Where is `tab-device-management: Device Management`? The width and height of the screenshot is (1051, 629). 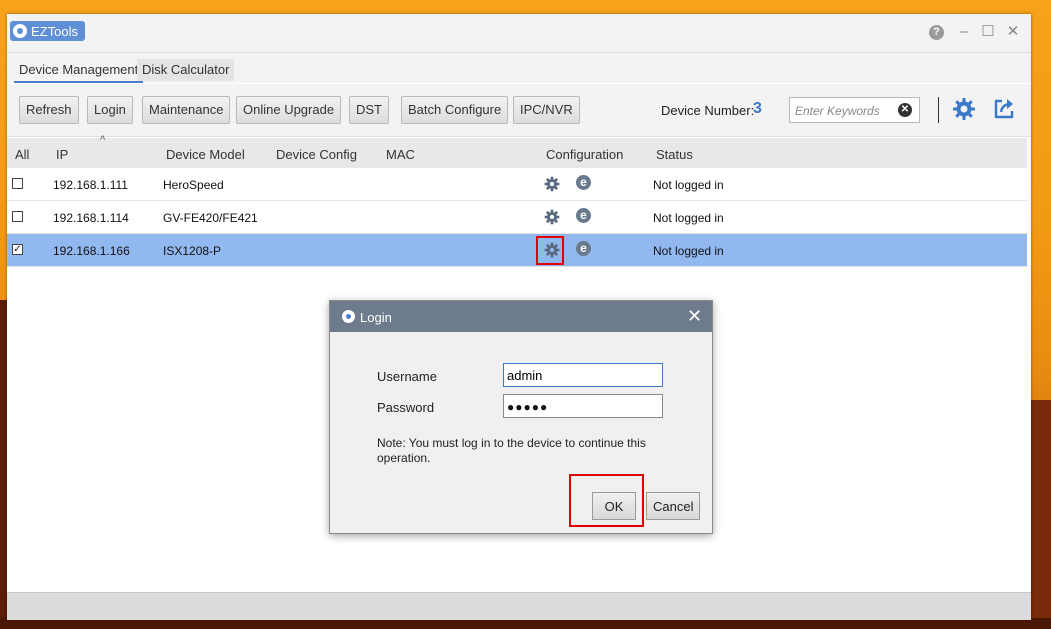
tab-device-management: Device Management is located at coordinates (79, 71).